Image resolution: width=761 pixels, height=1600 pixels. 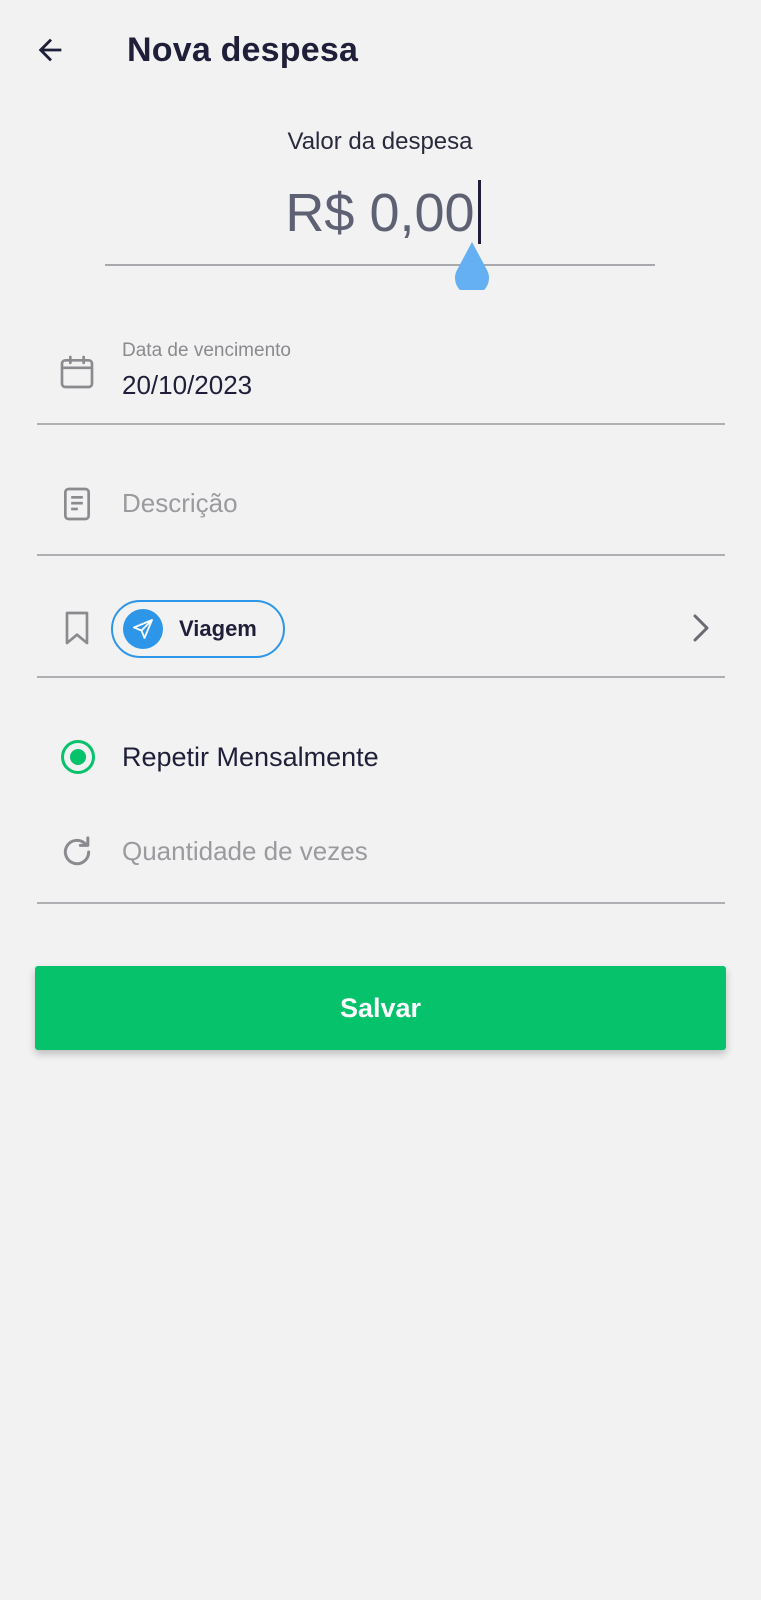 I want to click on category-field: Viagem, so click(x=381, y=630).